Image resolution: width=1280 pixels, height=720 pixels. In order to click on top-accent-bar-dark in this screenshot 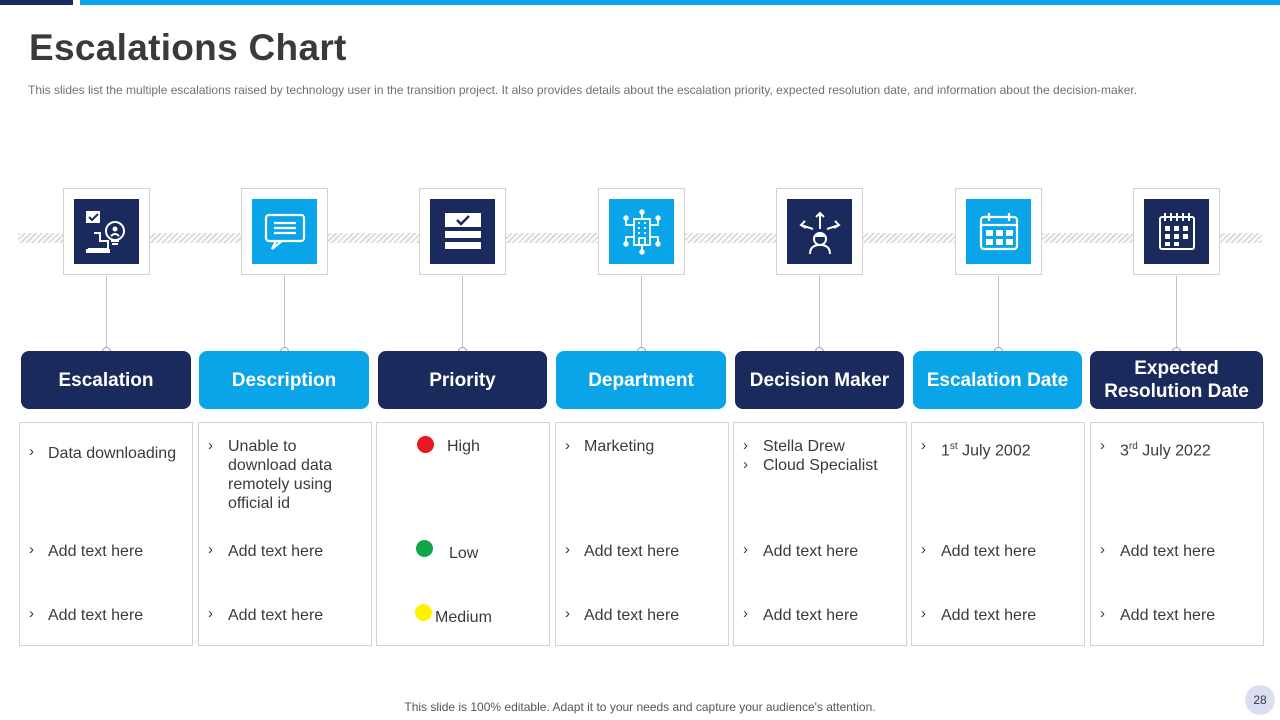, I will do `click(36, 2)`.